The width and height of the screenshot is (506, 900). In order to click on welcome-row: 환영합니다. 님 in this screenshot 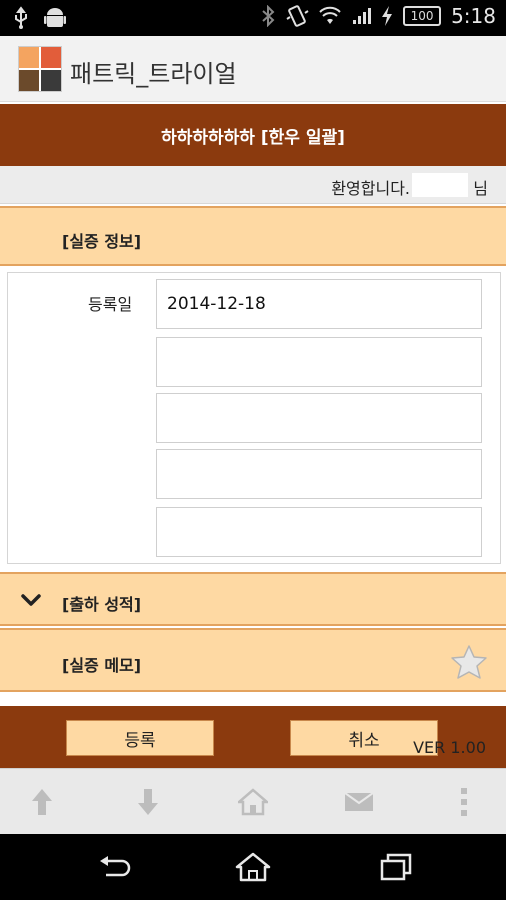, I will do `click(253, 185)`.